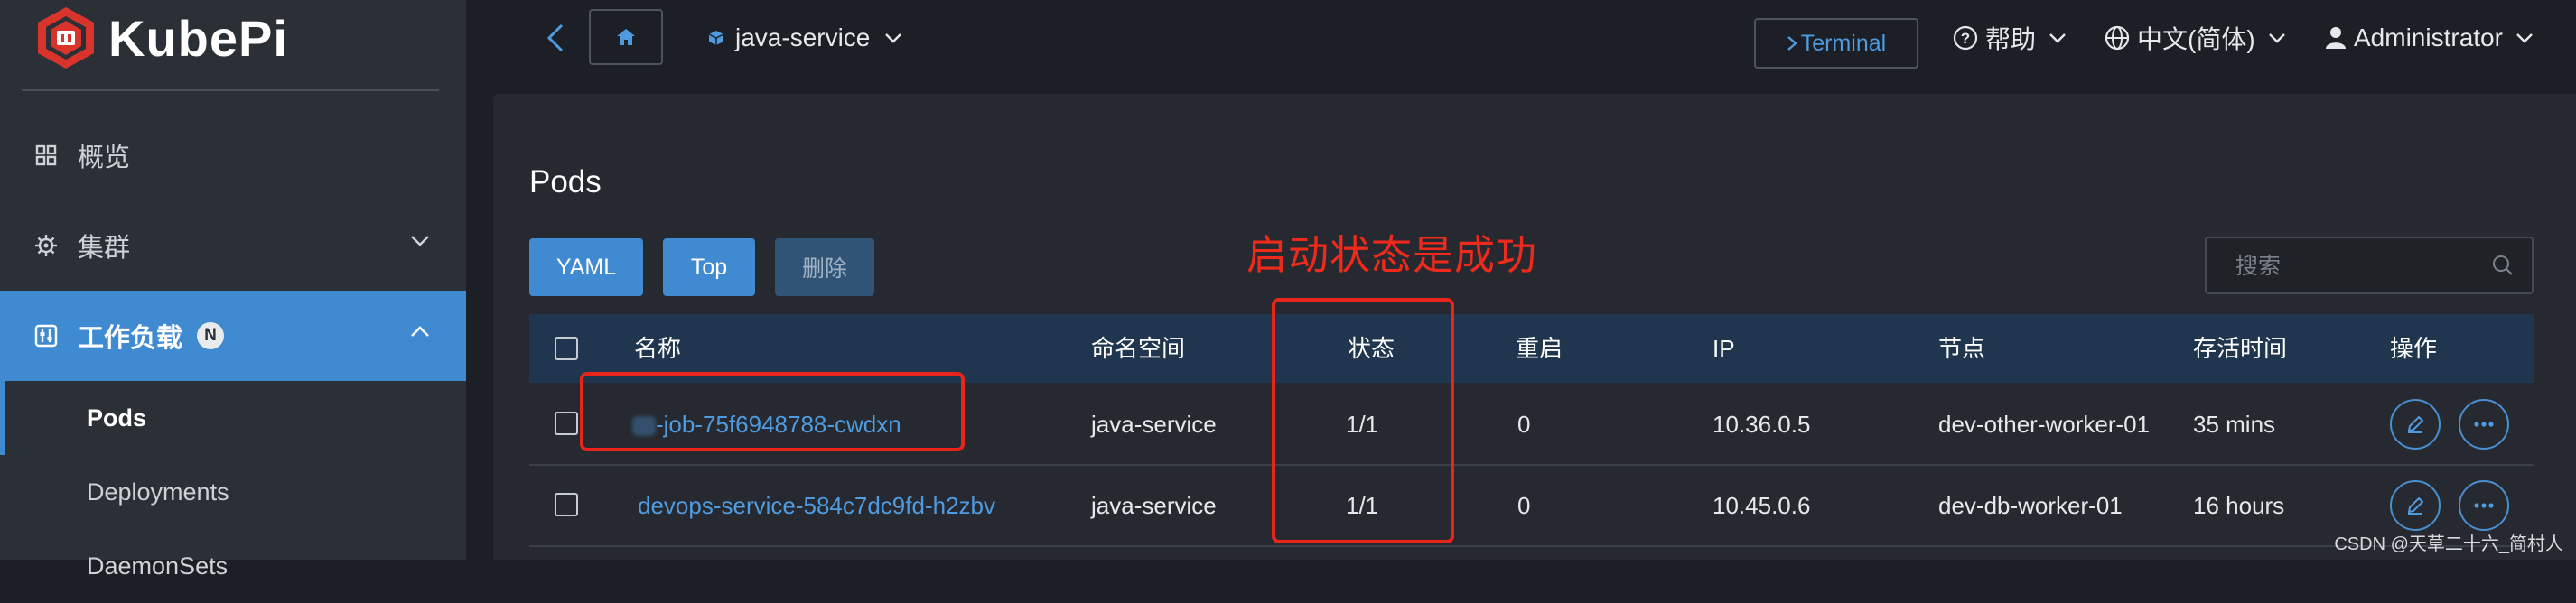 This screenshot has width=2576, height=603. I want to click on watermark: CSDN @天草二十六_简村人, so click(2448, 544).